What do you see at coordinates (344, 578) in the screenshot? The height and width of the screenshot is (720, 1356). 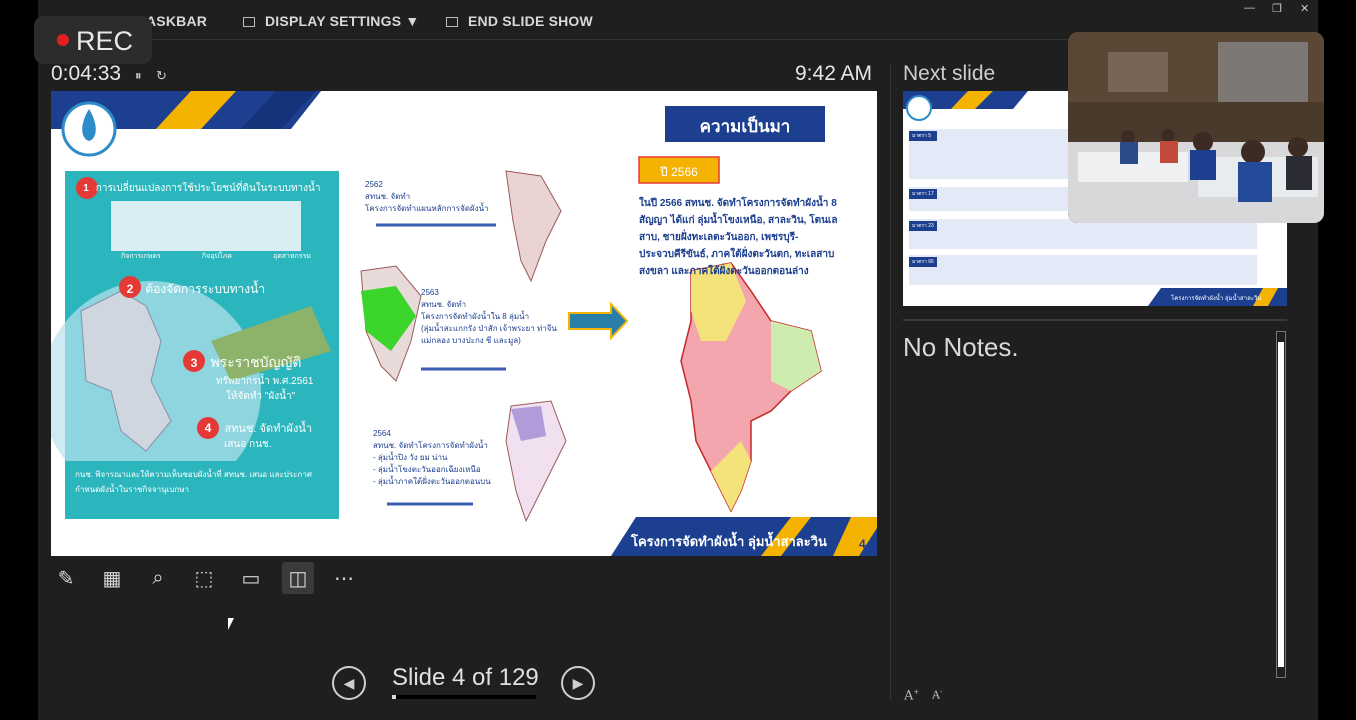 I see `more-options-icon: ⋯` at bounding box center [344, 578].